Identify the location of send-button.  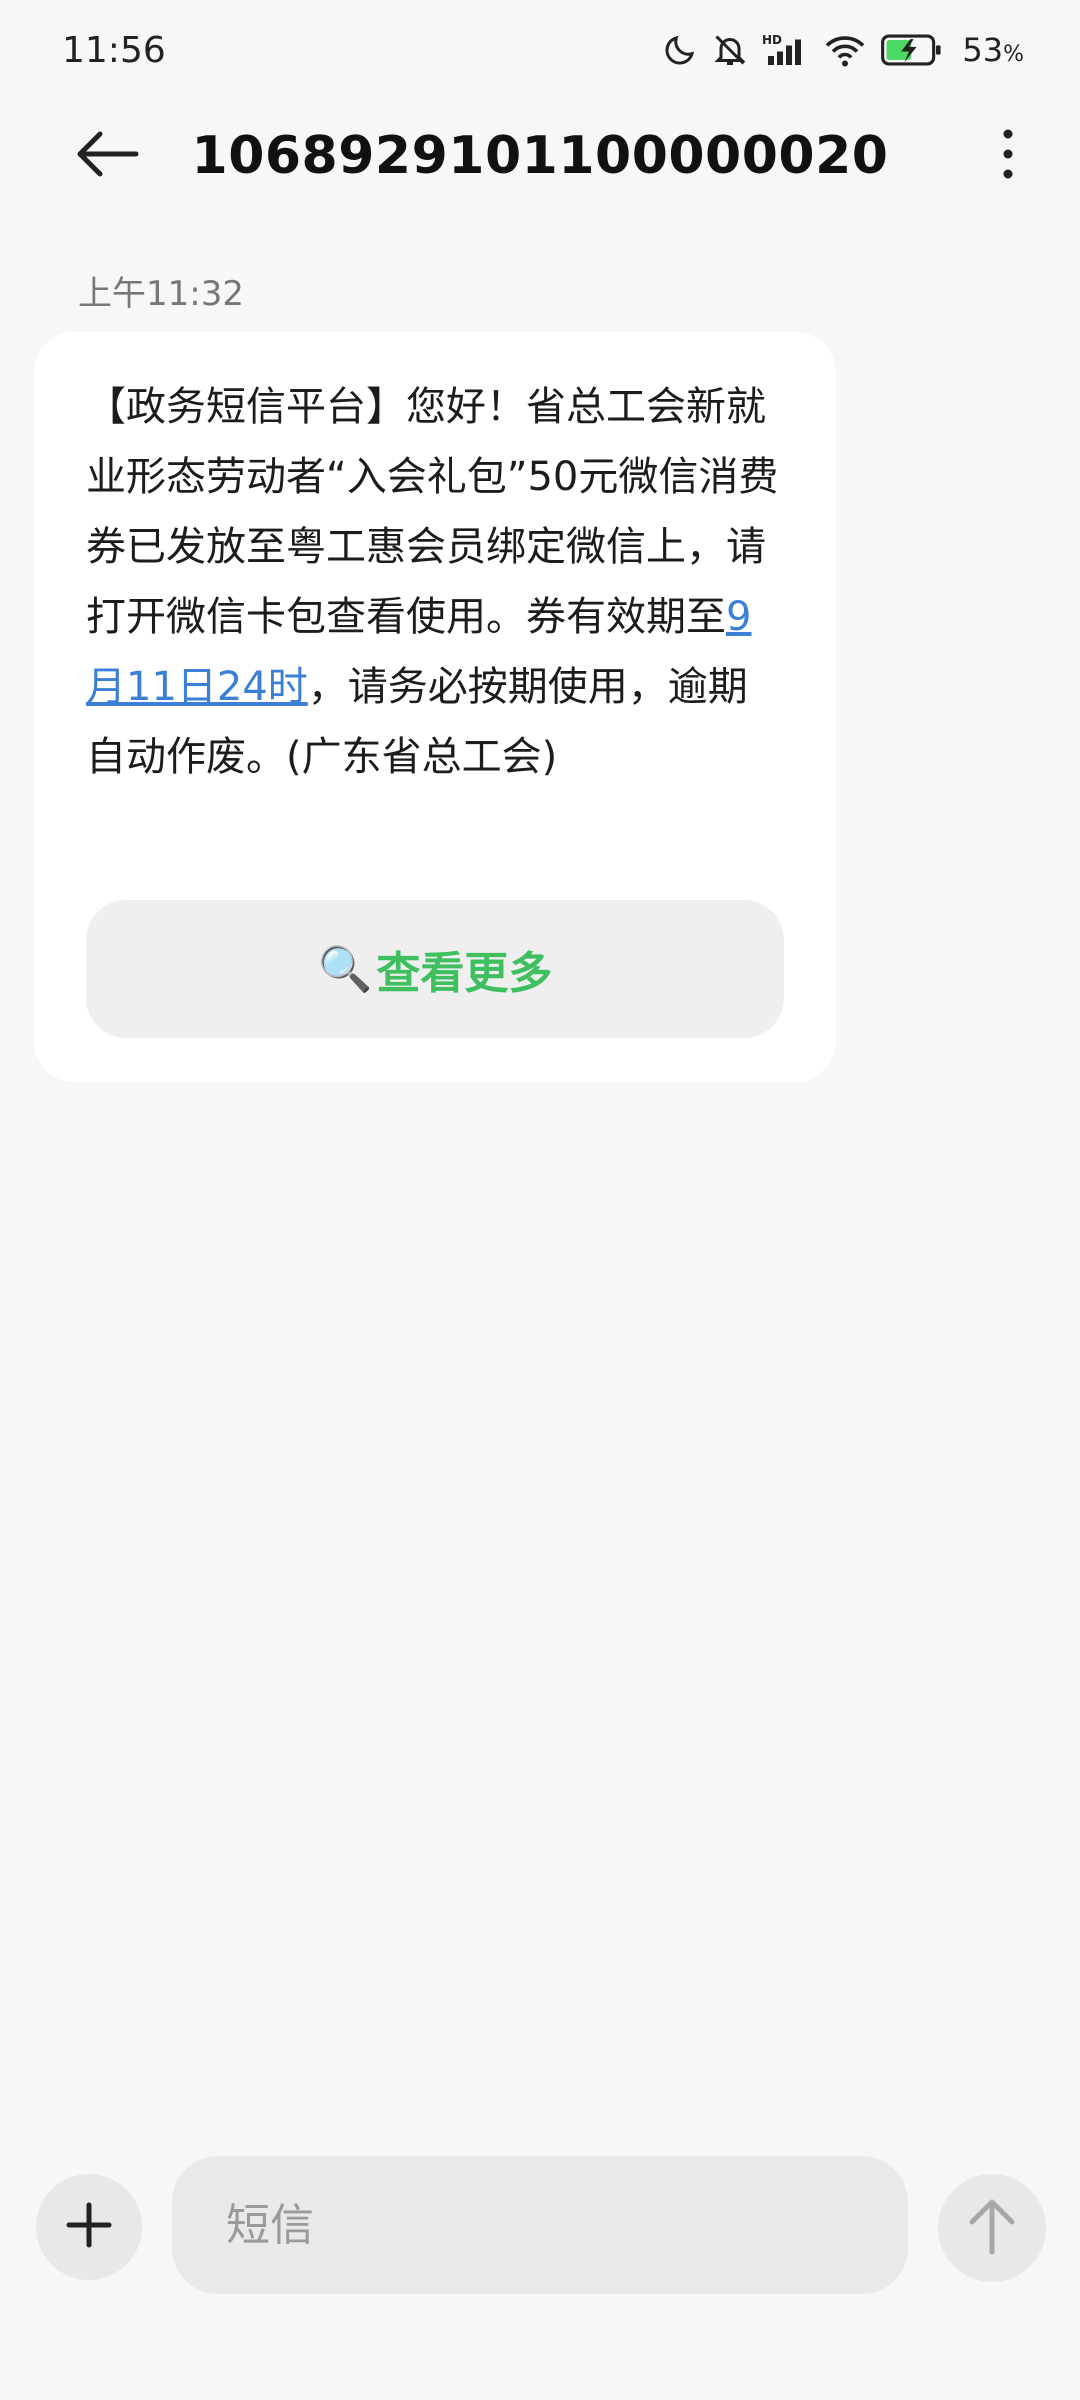
(992, 2228).